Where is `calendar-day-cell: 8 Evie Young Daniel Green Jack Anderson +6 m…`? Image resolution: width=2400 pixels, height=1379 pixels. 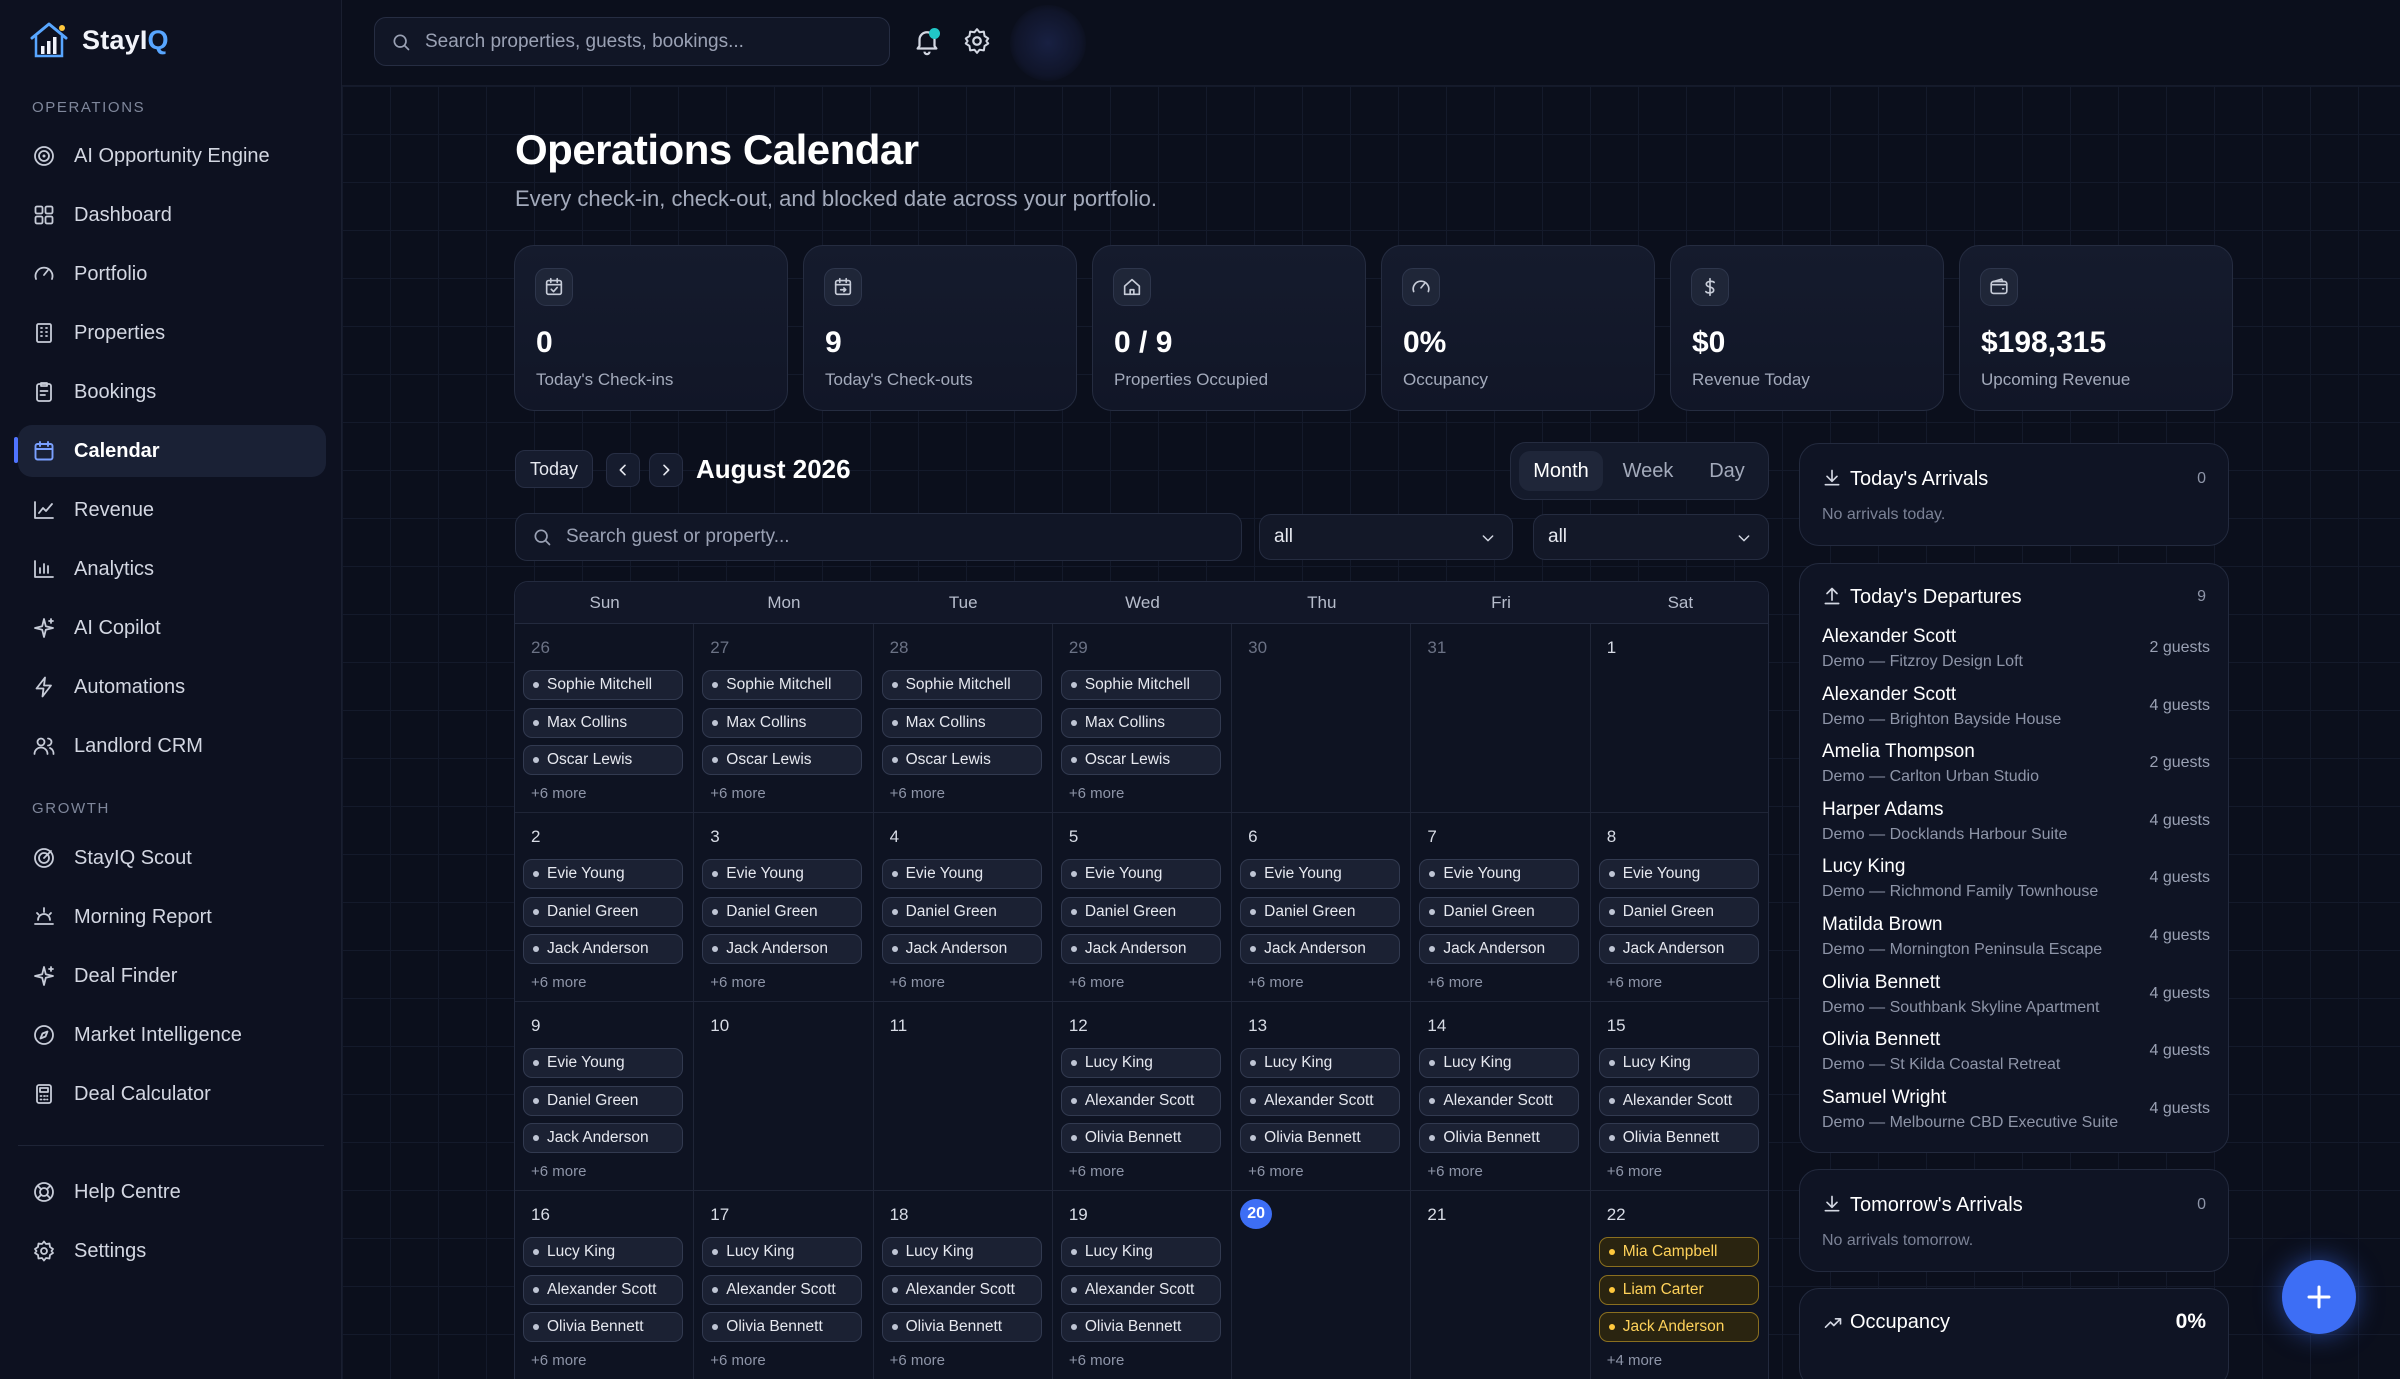
calendar-day-cell: 8 Evie Young Daniel Green Jack Anderson +6 m… is located at coordinates (1679, 907).